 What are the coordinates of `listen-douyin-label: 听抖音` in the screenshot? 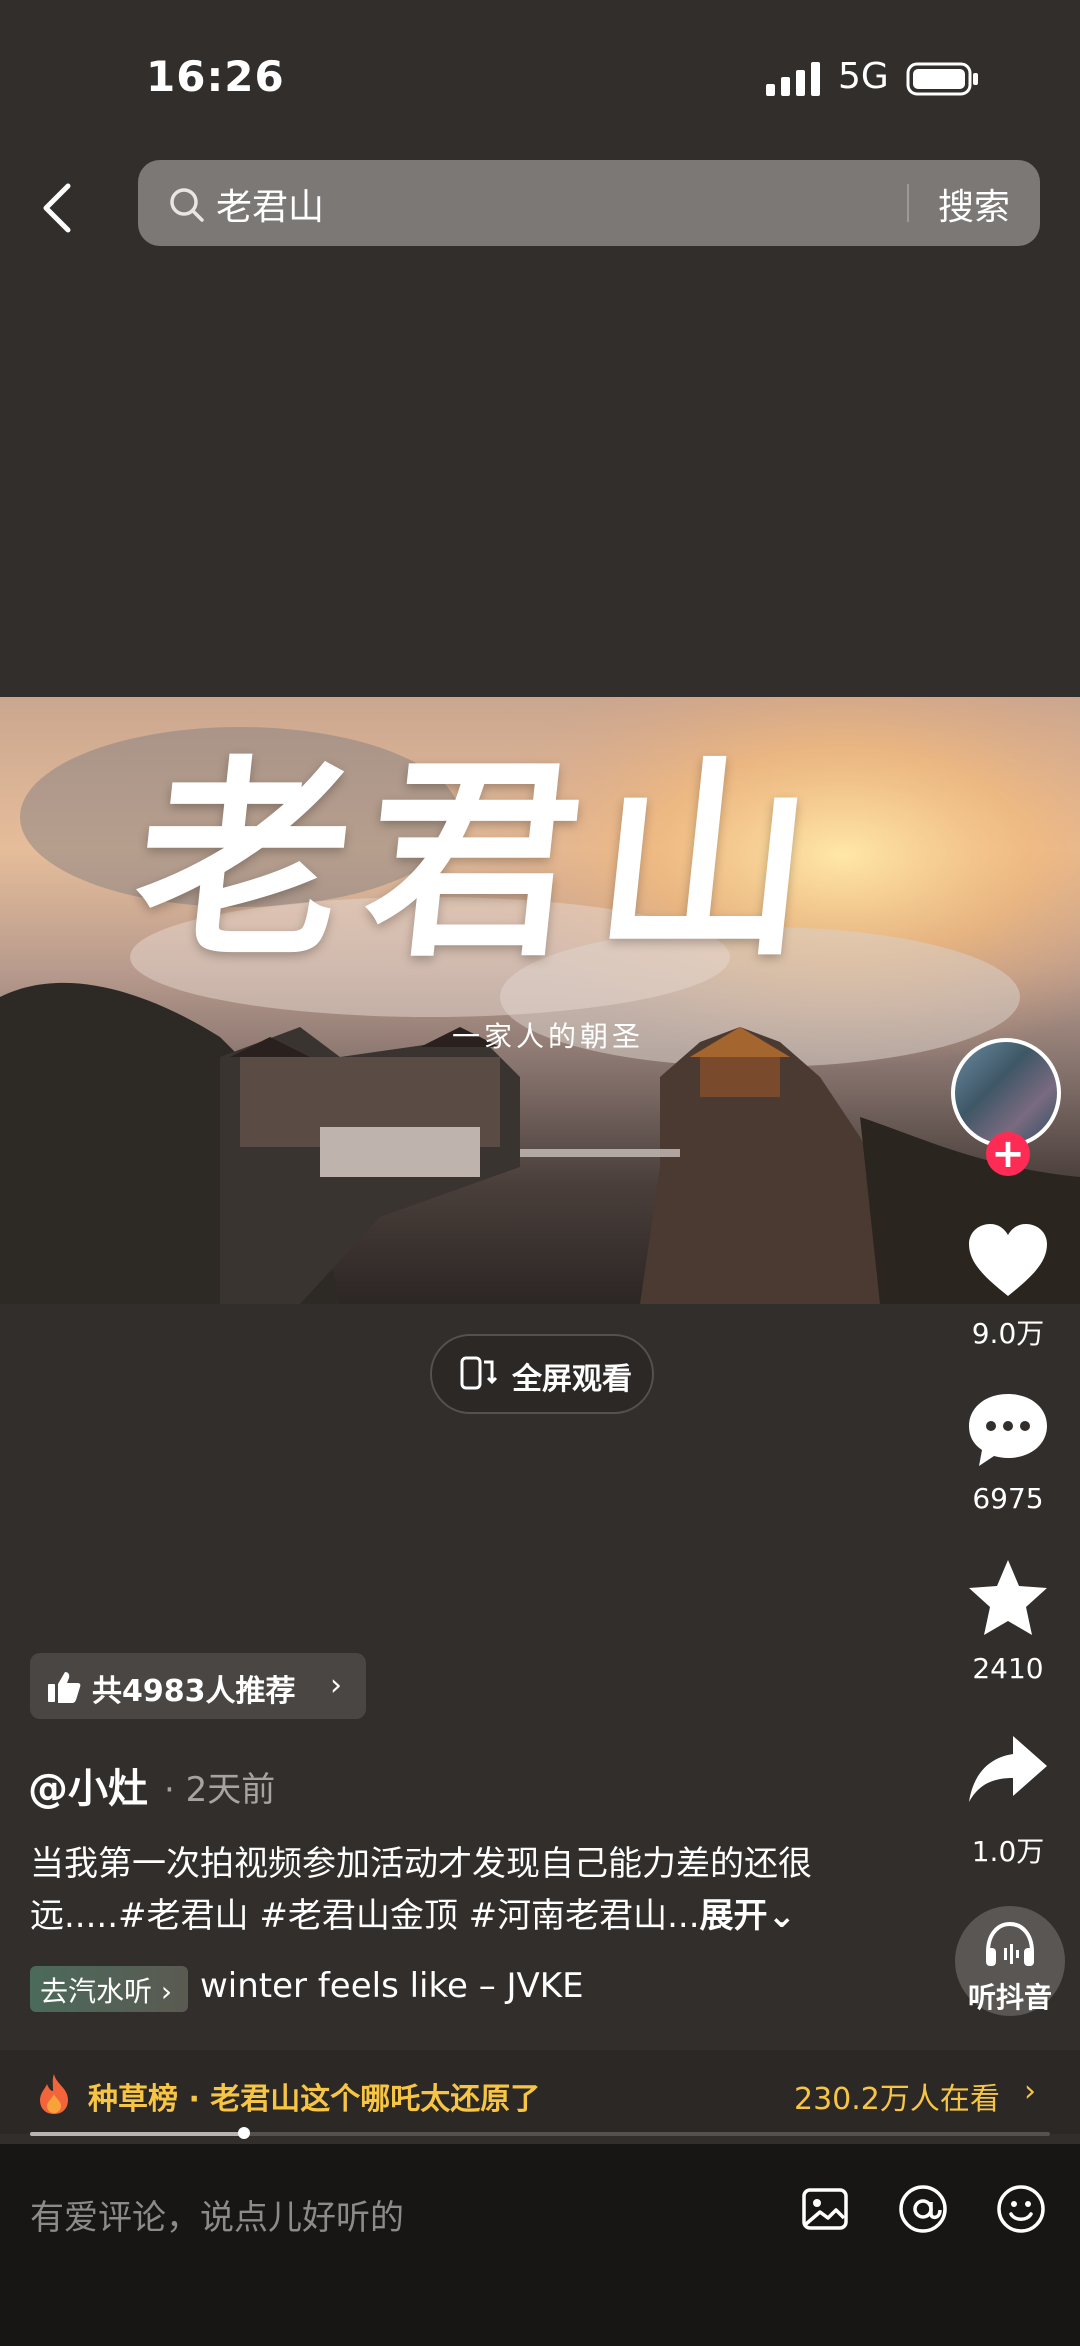 It's located at (1009, 1997).